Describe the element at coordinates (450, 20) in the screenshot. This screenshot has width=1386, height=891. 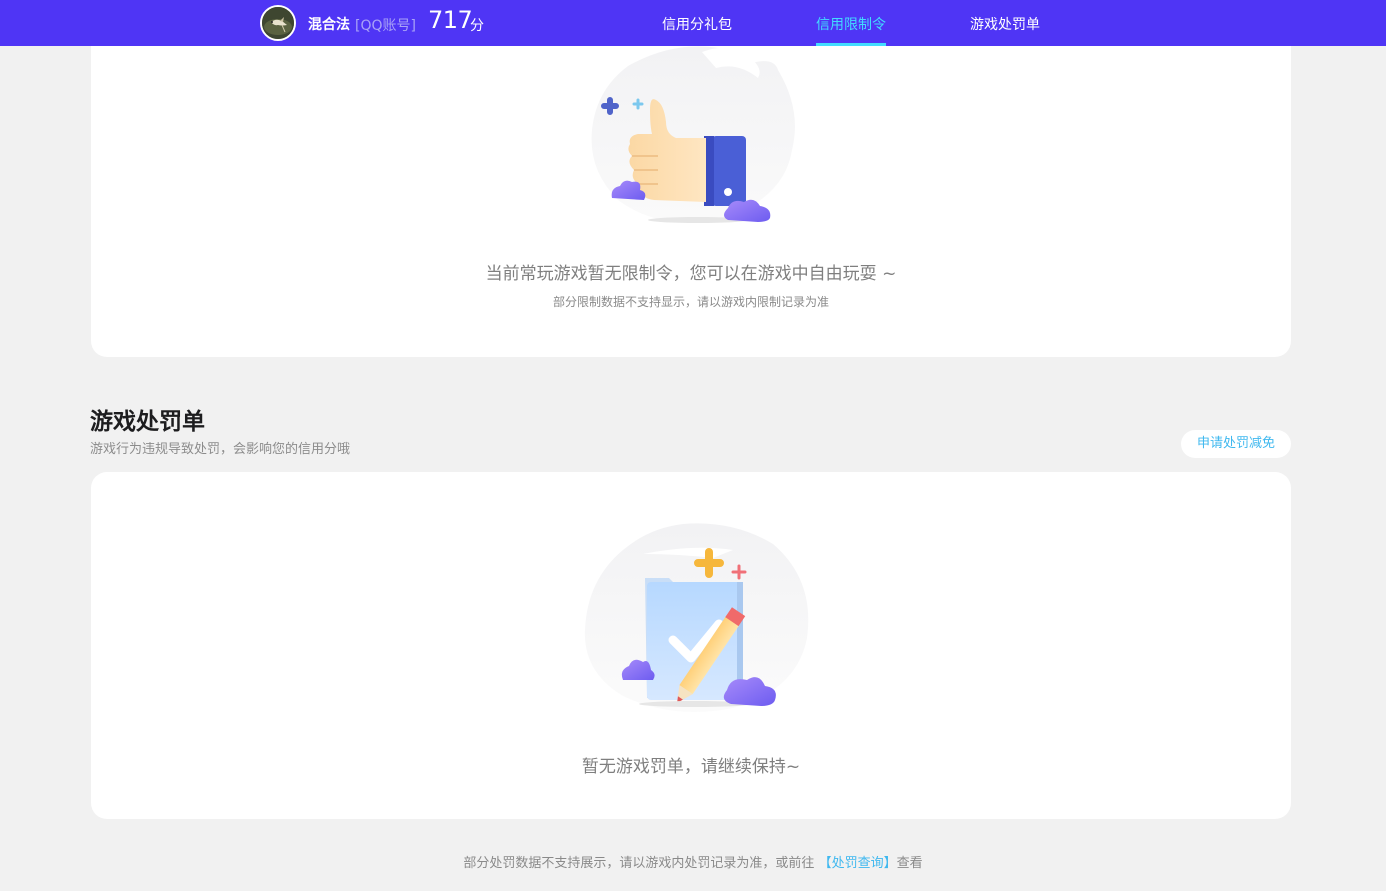
I see `credit-score: 717` at that location.